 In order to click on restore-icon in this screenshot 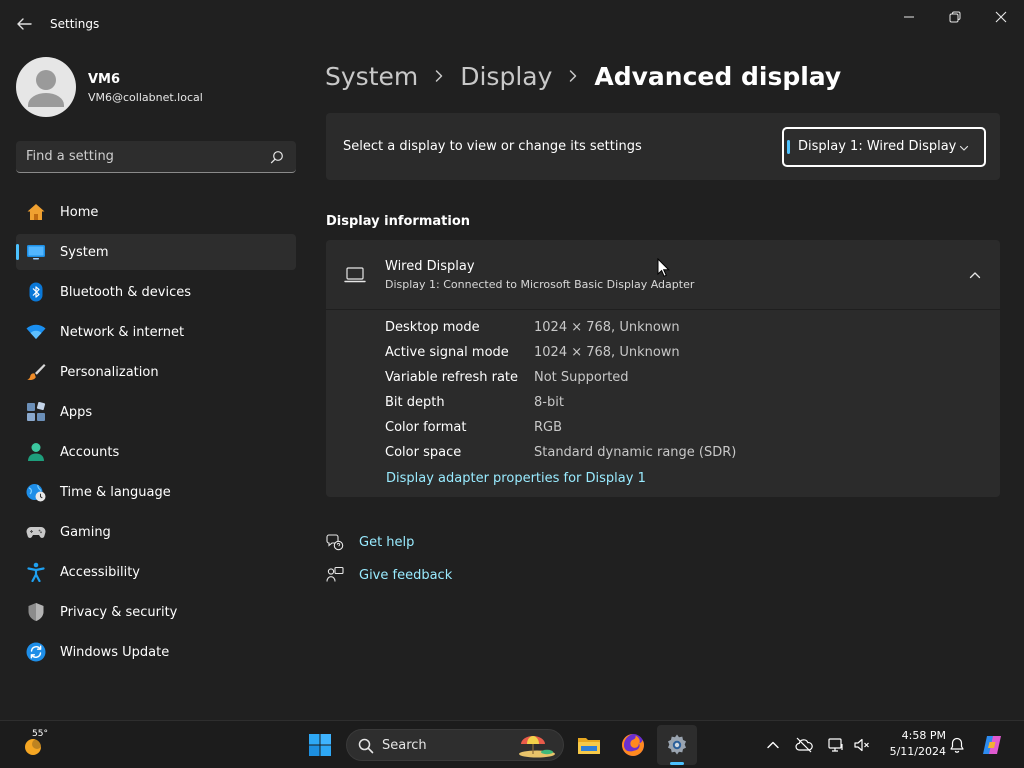, I will do `click(955, 17)`.